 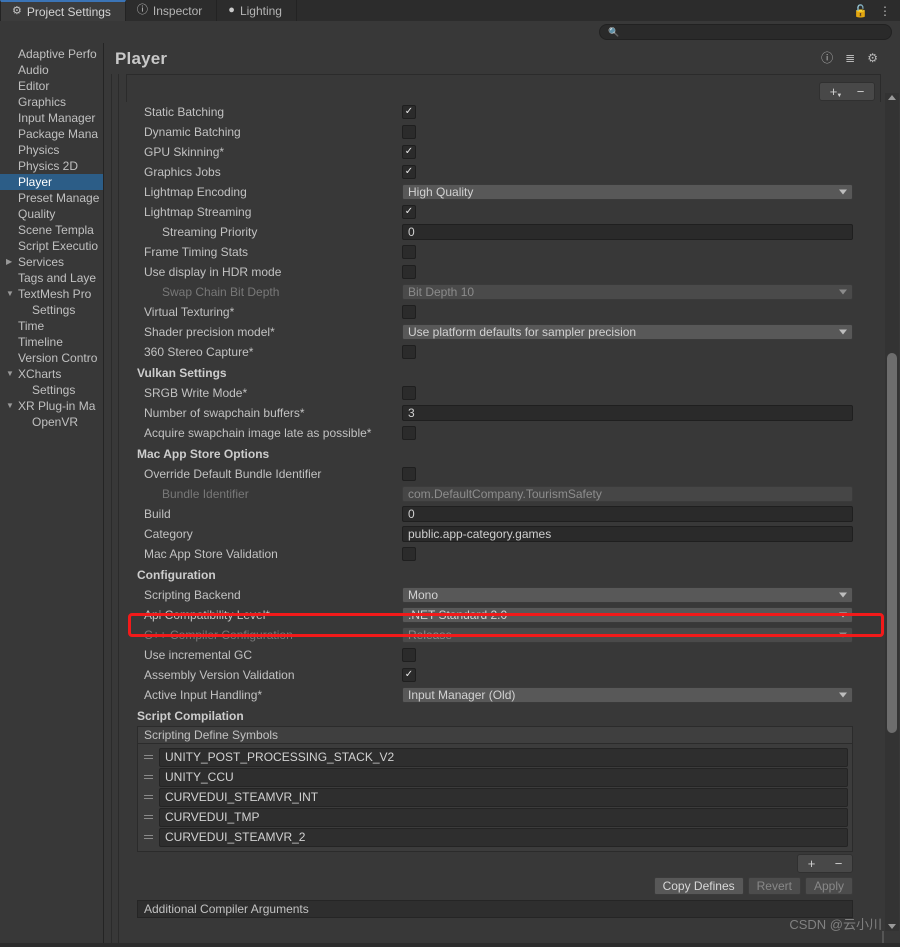 I want to click on sidebar-item-services: ▶ Services, so click(x=51, y=262).